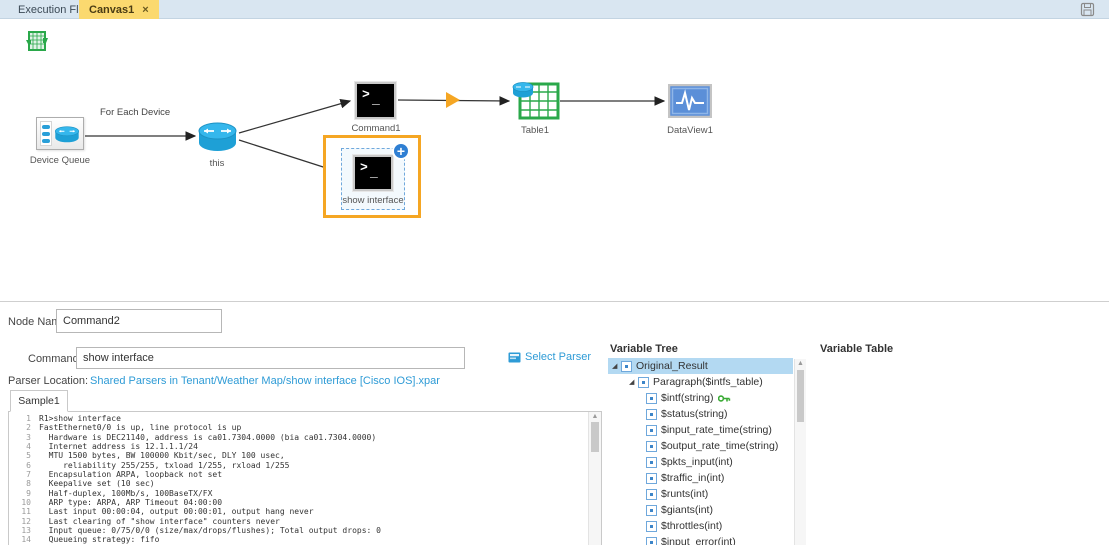 Image resolution: width=1109 pixels, height=545 pixels. Describe the element at coordinates (376, 128) in the screenshot. I see `node-command1-label: Command1` at that location.